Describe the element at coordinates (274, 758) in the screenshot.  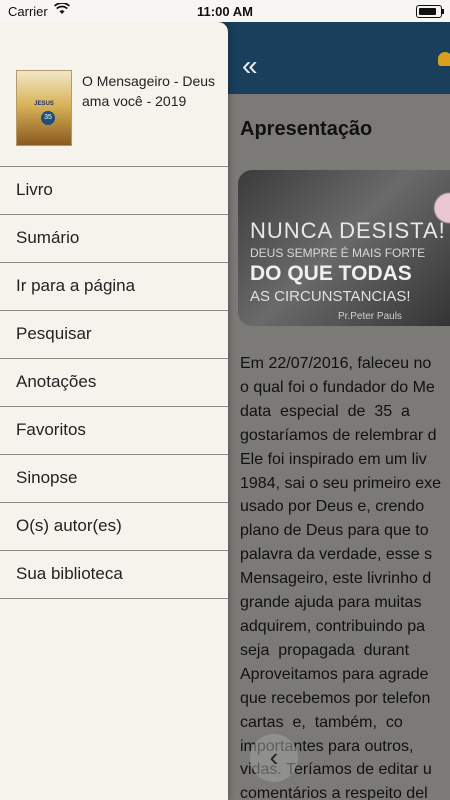
I see `chevron-left-icon: ‹` at that location.